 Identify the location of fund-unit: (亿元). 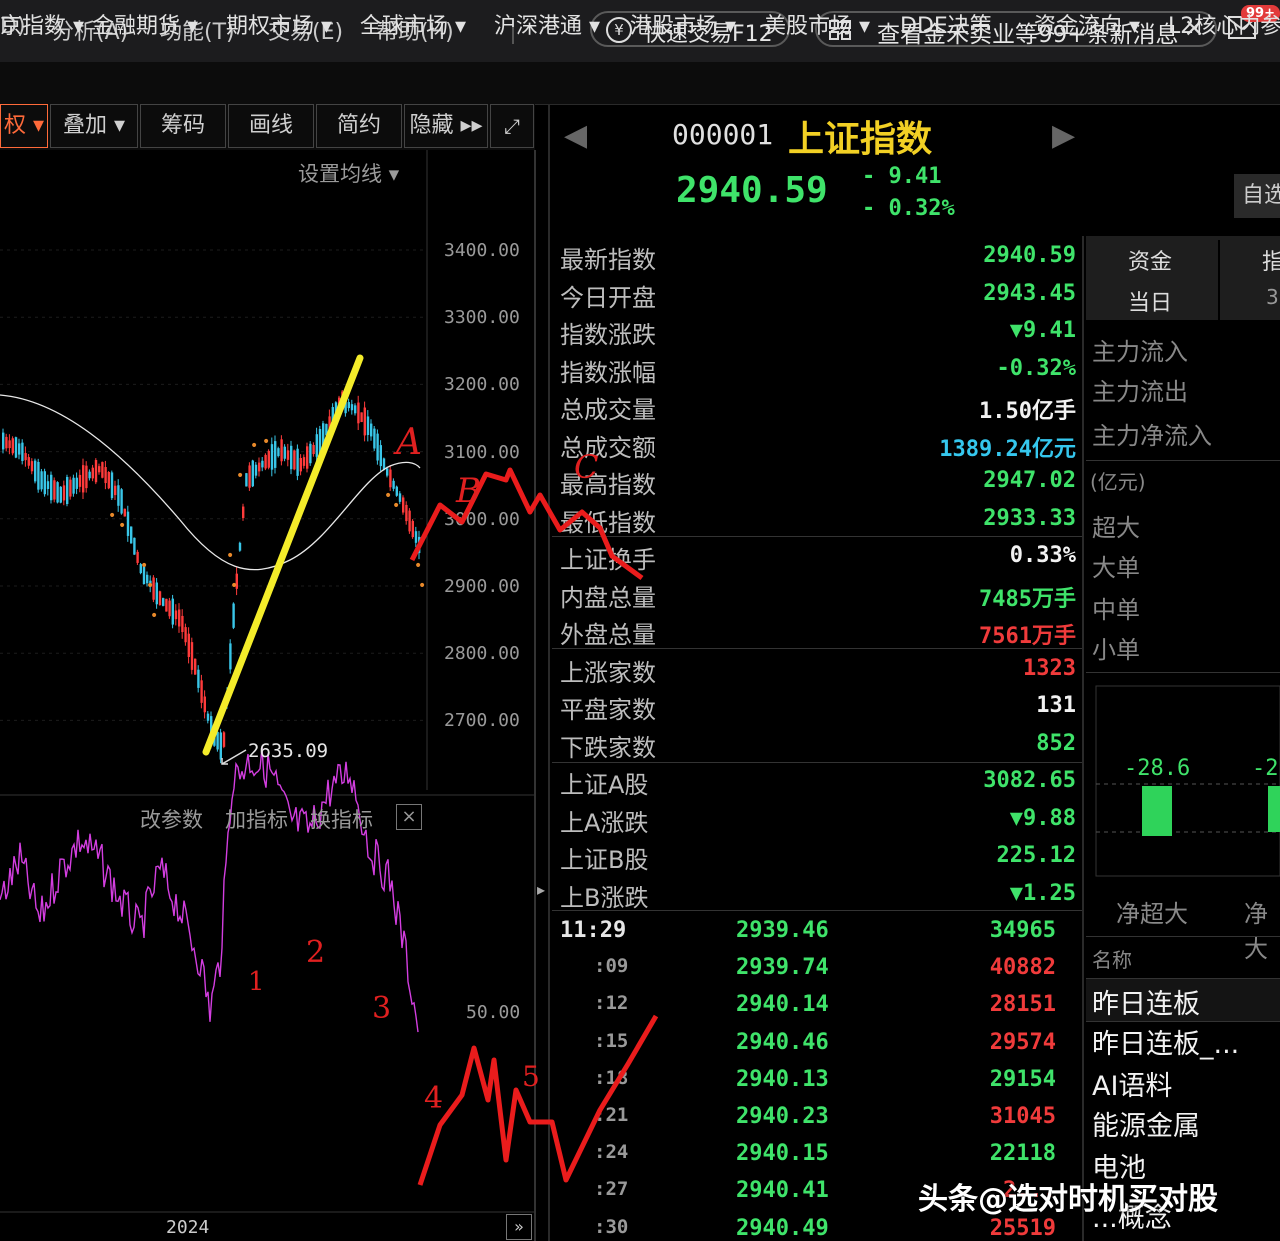
(1118, 482).